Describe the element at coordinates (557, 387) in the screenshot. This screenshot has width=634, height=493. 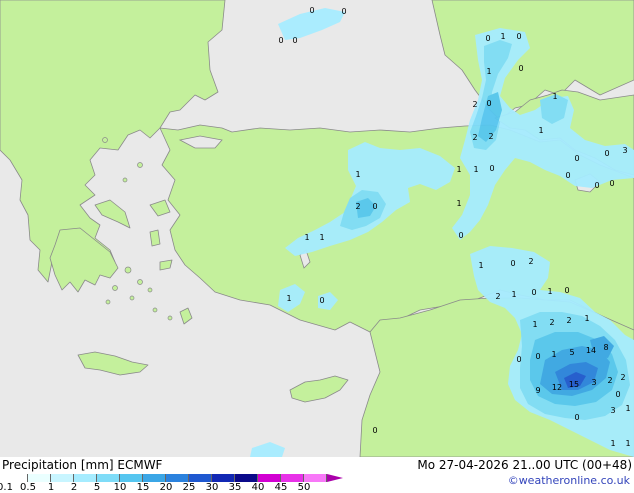
I see `precip-value-label: 12` at that location.